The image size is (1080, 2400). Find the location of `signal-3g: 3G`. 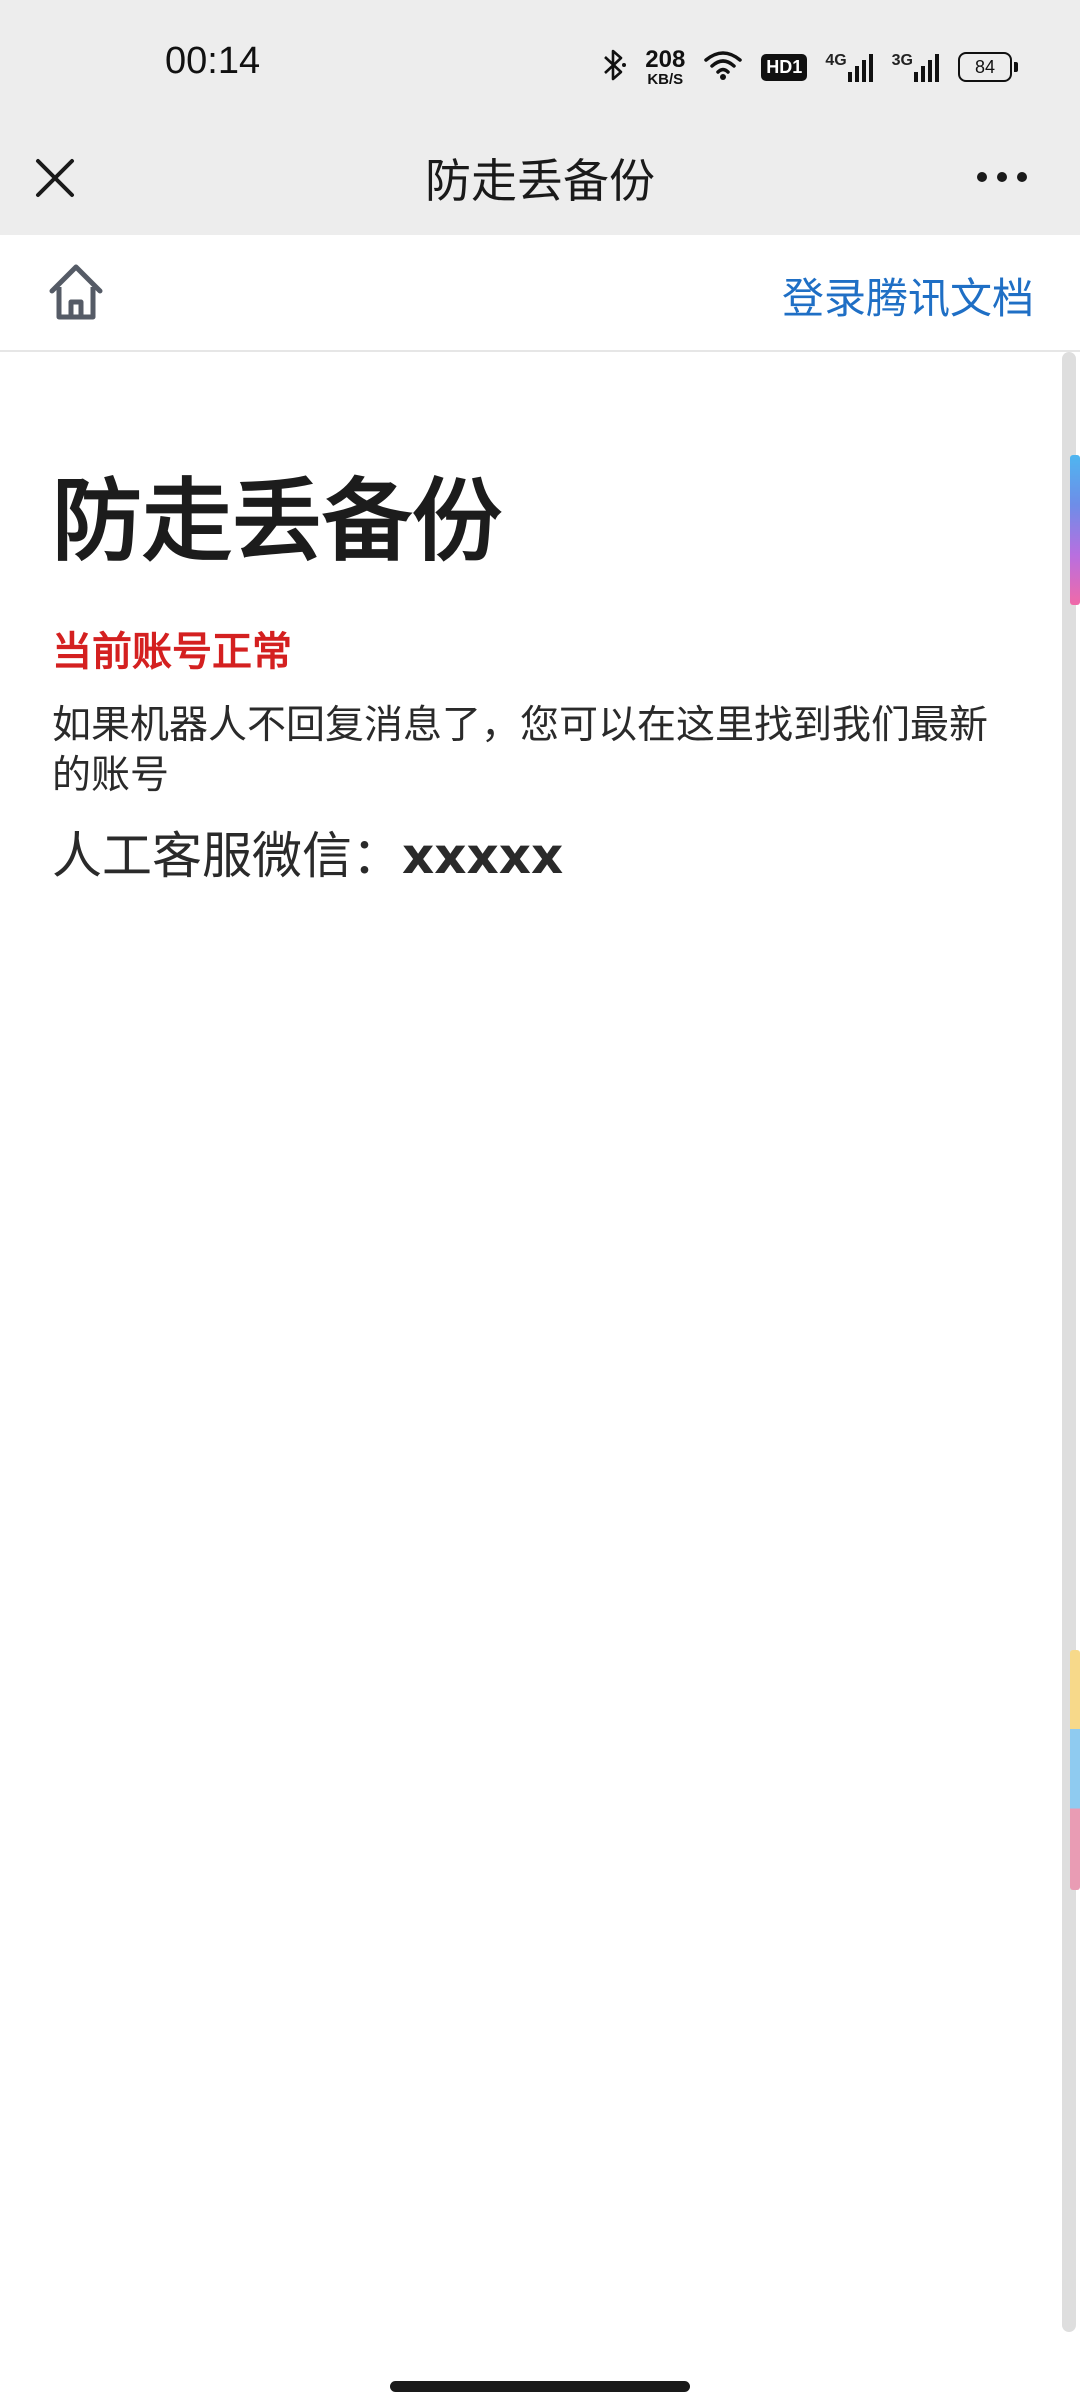

signal-3g: 3G is located at coordinates (916, 67).